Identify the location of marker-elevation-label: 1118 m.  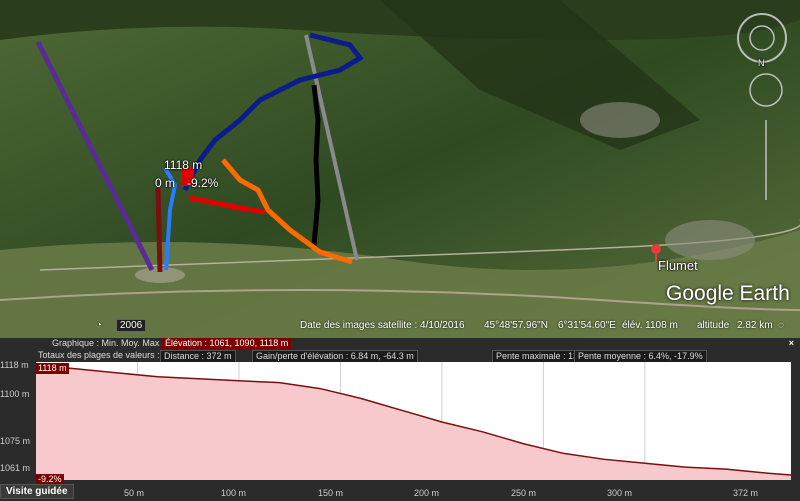
(183, 165).